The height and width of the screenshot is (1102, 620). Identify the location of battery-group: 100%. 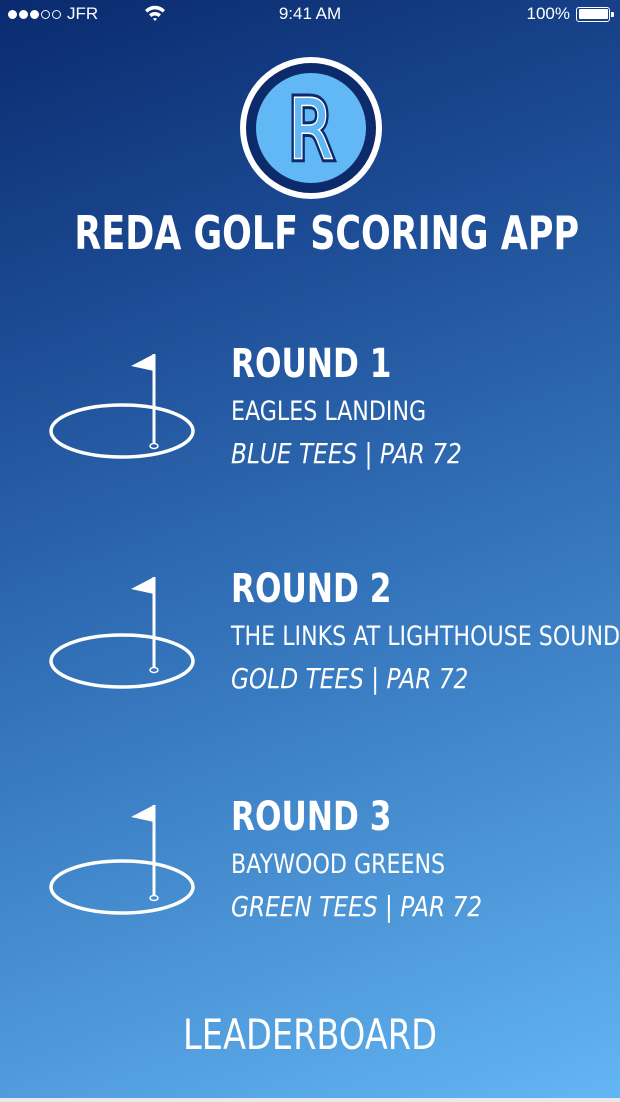
(570, 14).